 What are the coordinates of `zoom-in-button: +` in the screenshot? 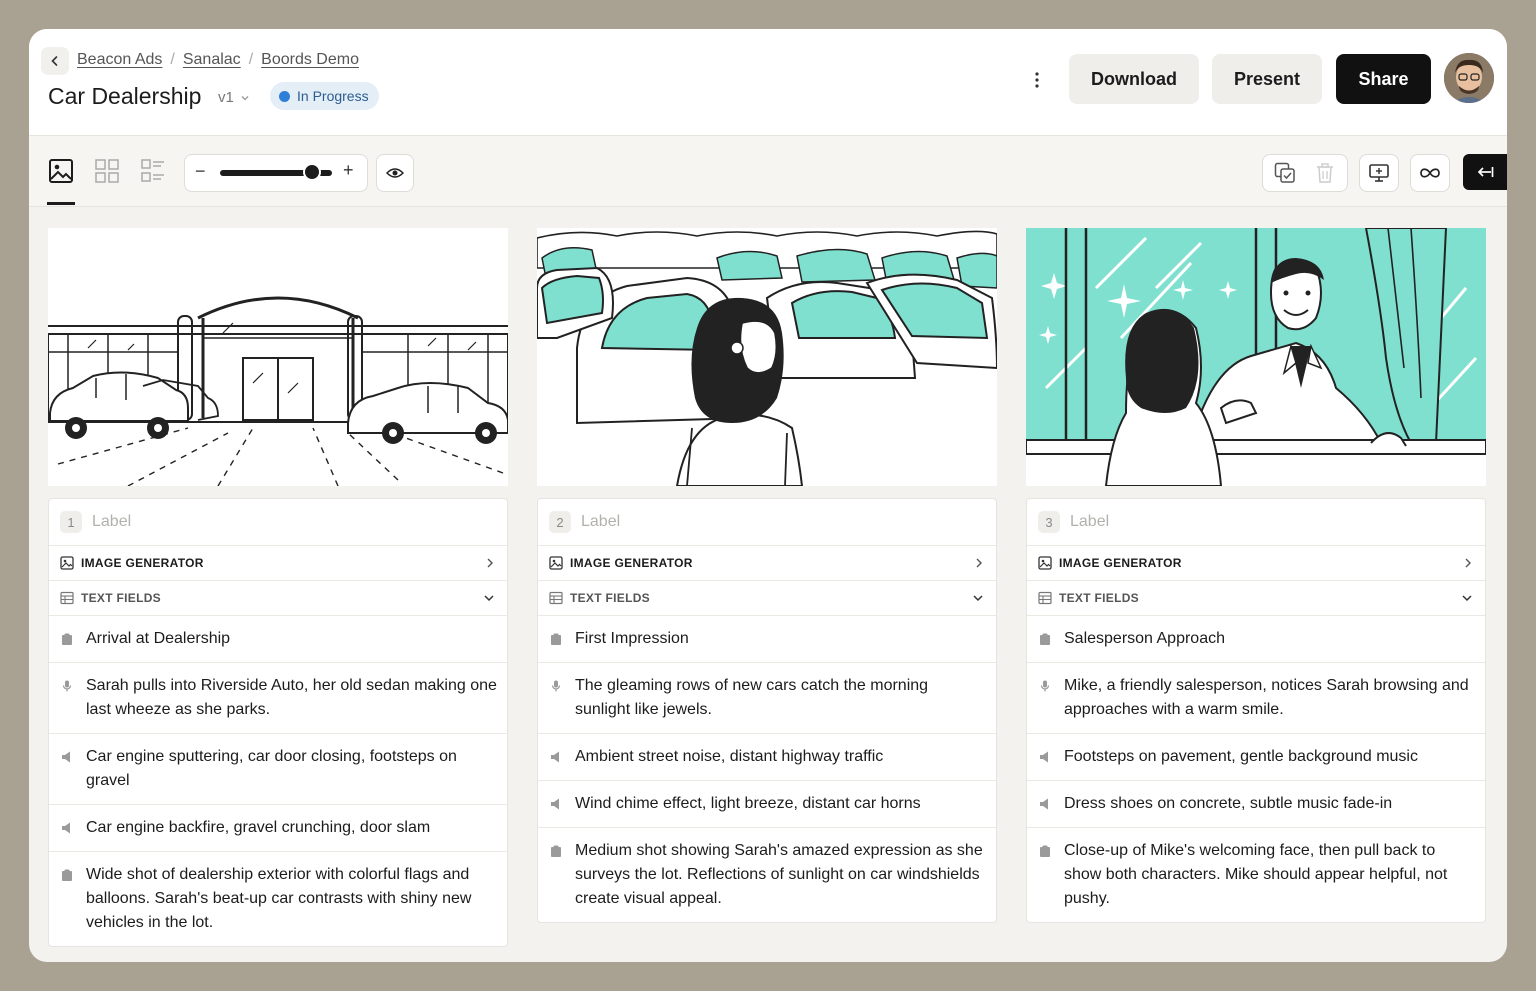 It's located at (348, 170).